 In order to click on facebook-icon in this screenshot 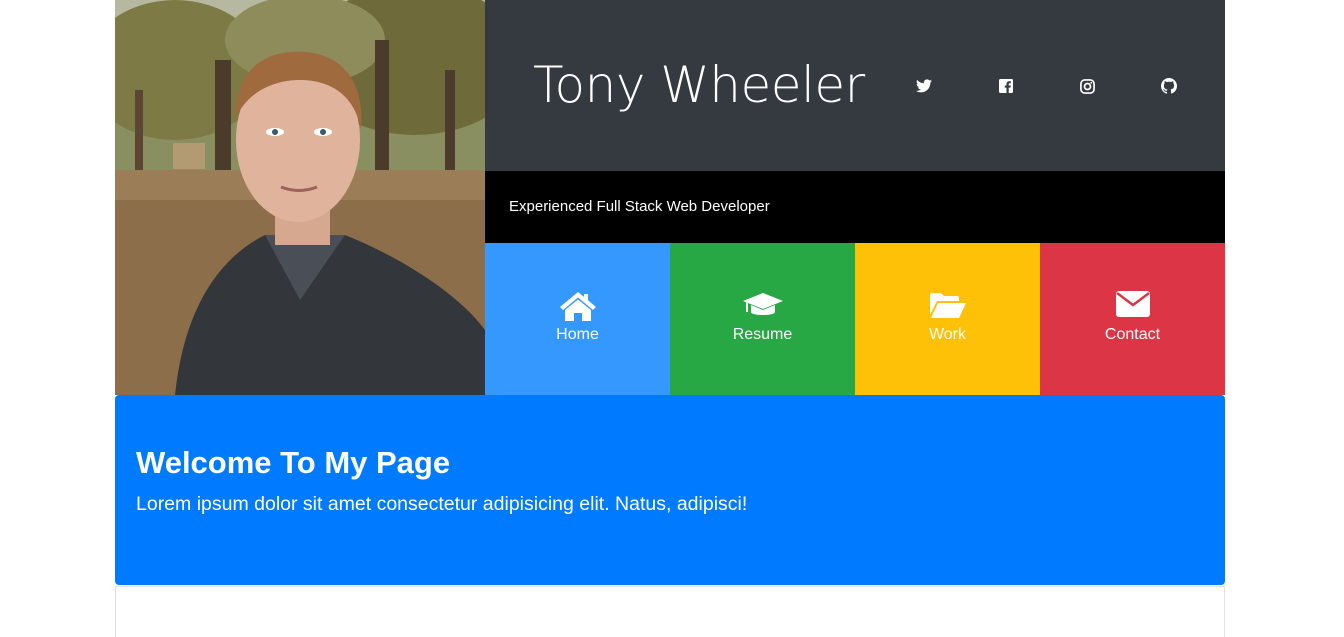, I will do `click(1006, 86)`.